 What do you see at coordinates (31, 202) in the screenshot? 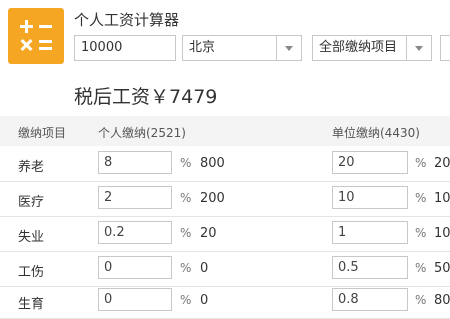
I see `row-label: 医疗` at bounding box center [31, 202].